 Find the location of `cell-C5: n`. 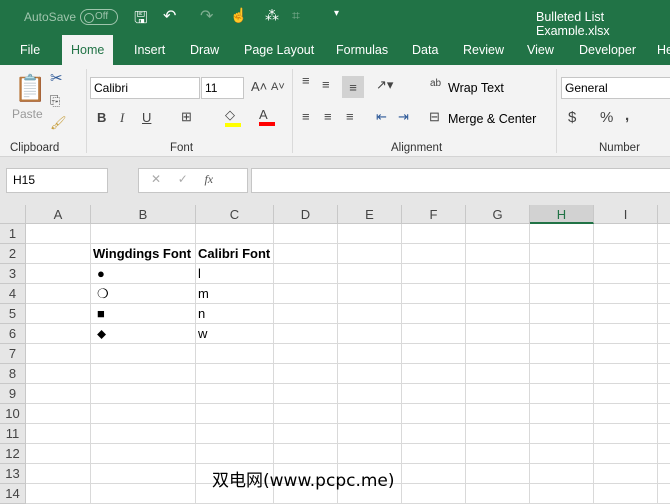

cell-C5: n is located at coordinates (235, 314).